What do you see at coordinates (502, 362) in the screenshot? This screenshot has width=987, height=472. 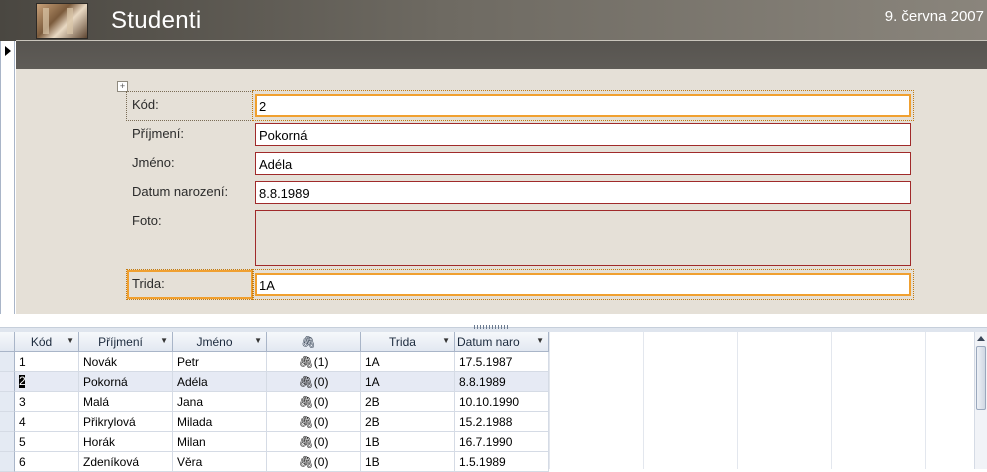 I see `cell-datum: 17.5.1987` at bounding box center [502, 362].